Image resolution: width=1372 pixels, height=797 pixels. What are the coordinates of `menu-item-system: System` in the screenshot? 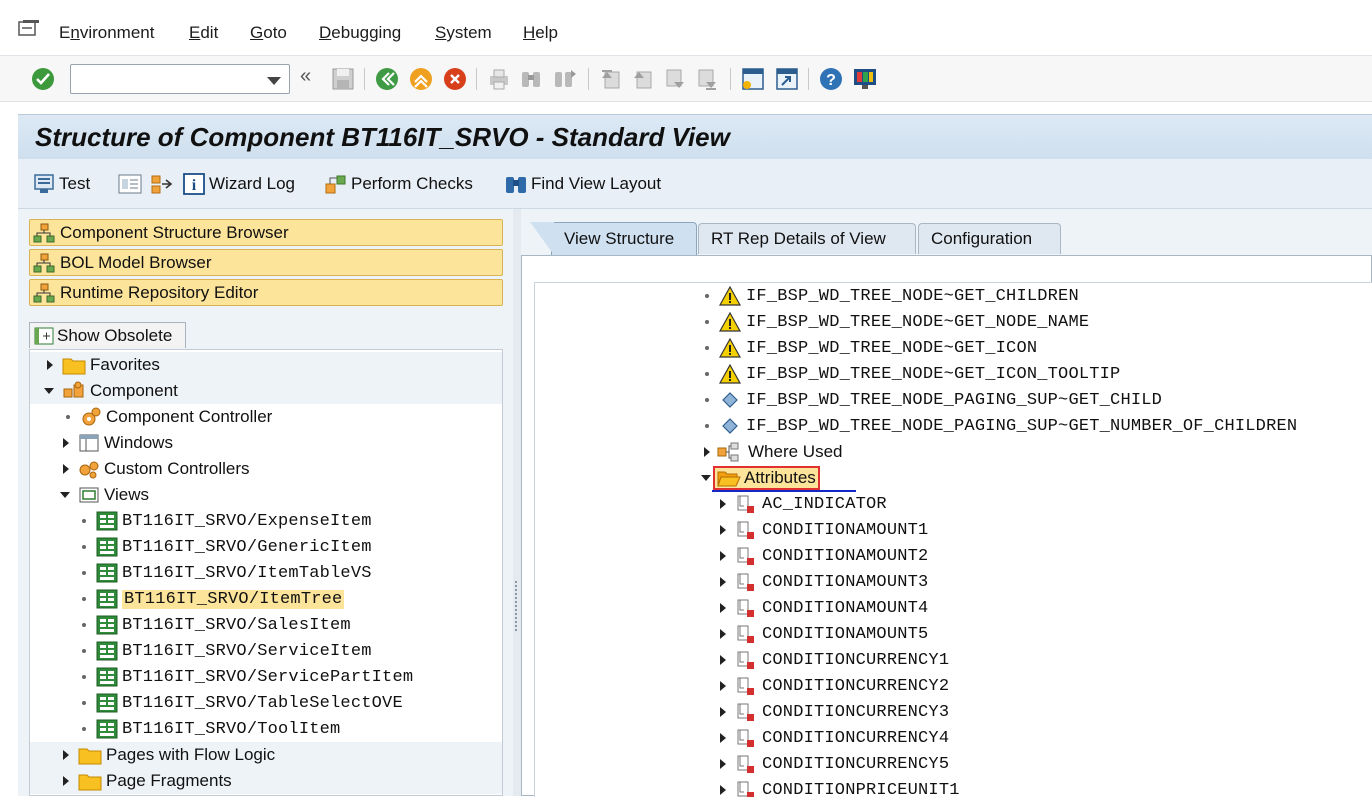 It's located at (463, 33).